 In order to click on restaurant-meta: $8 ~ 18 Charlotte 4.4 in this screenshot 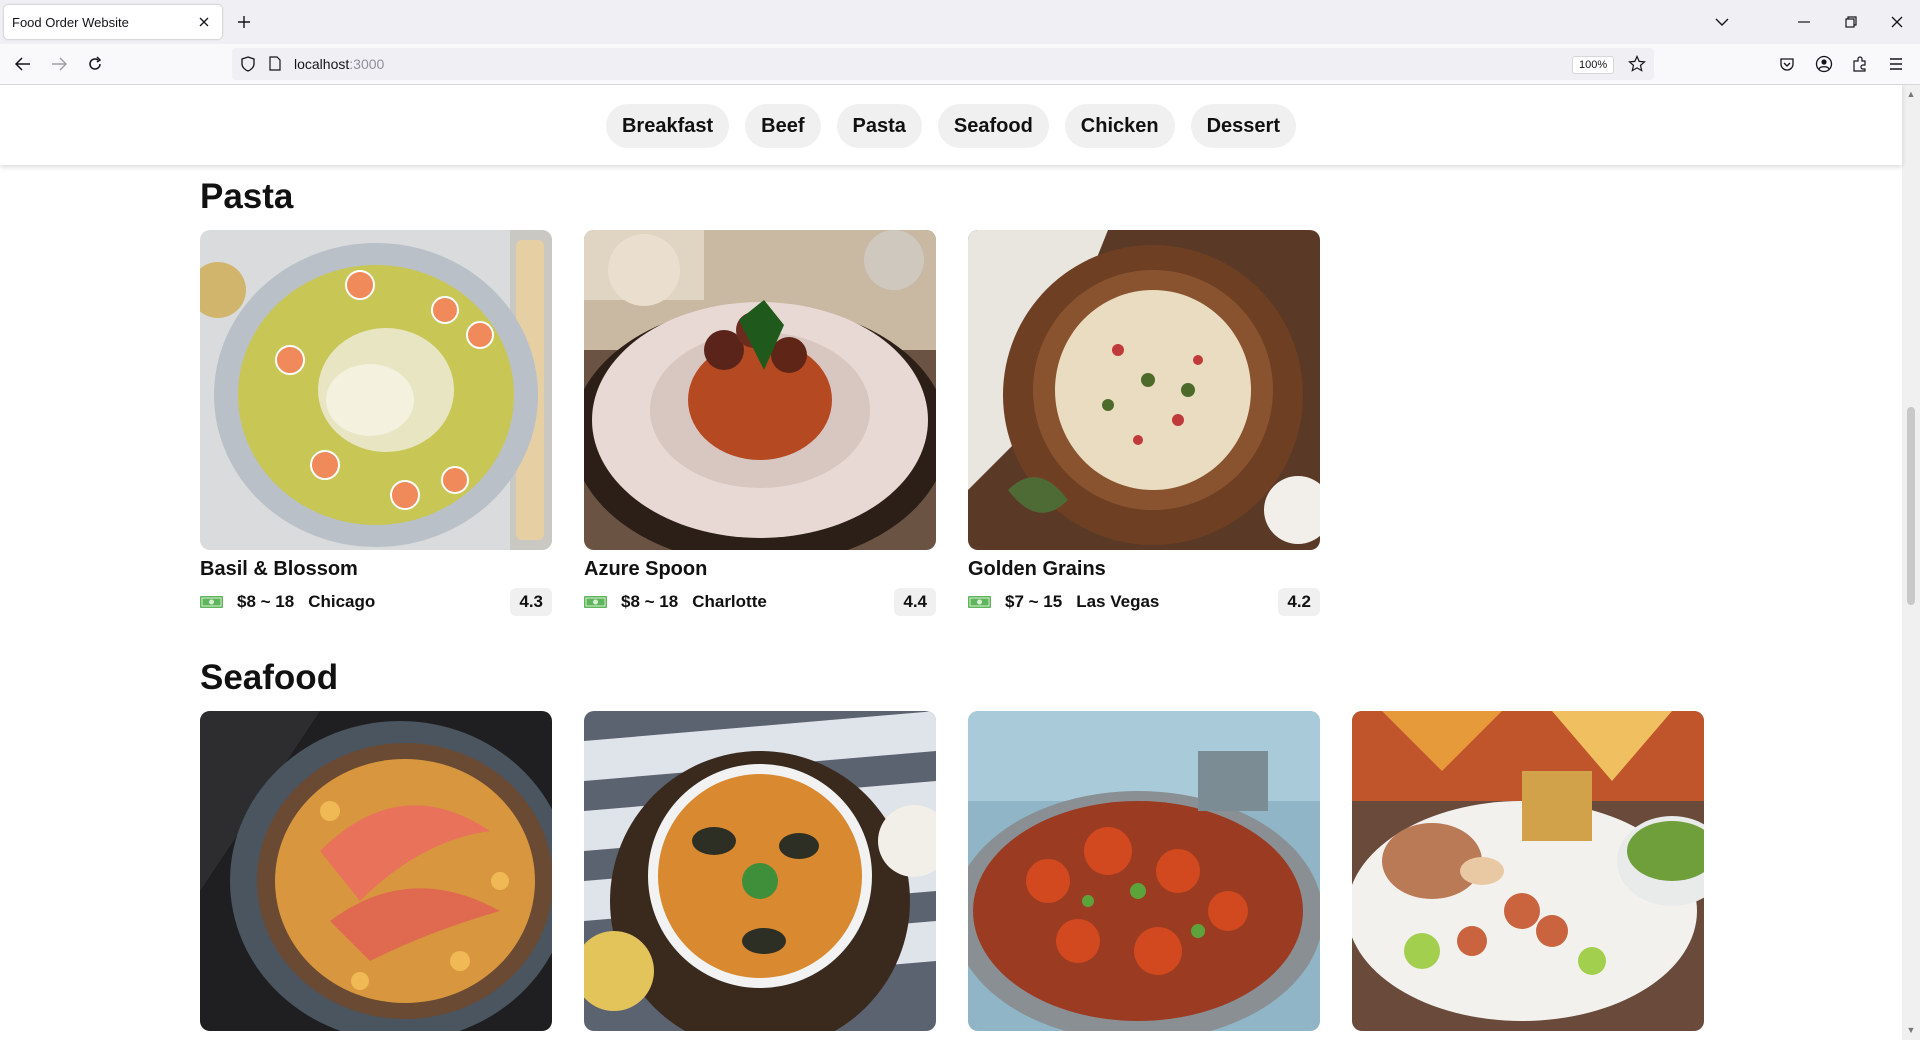, I will do `click(760, 602)`.